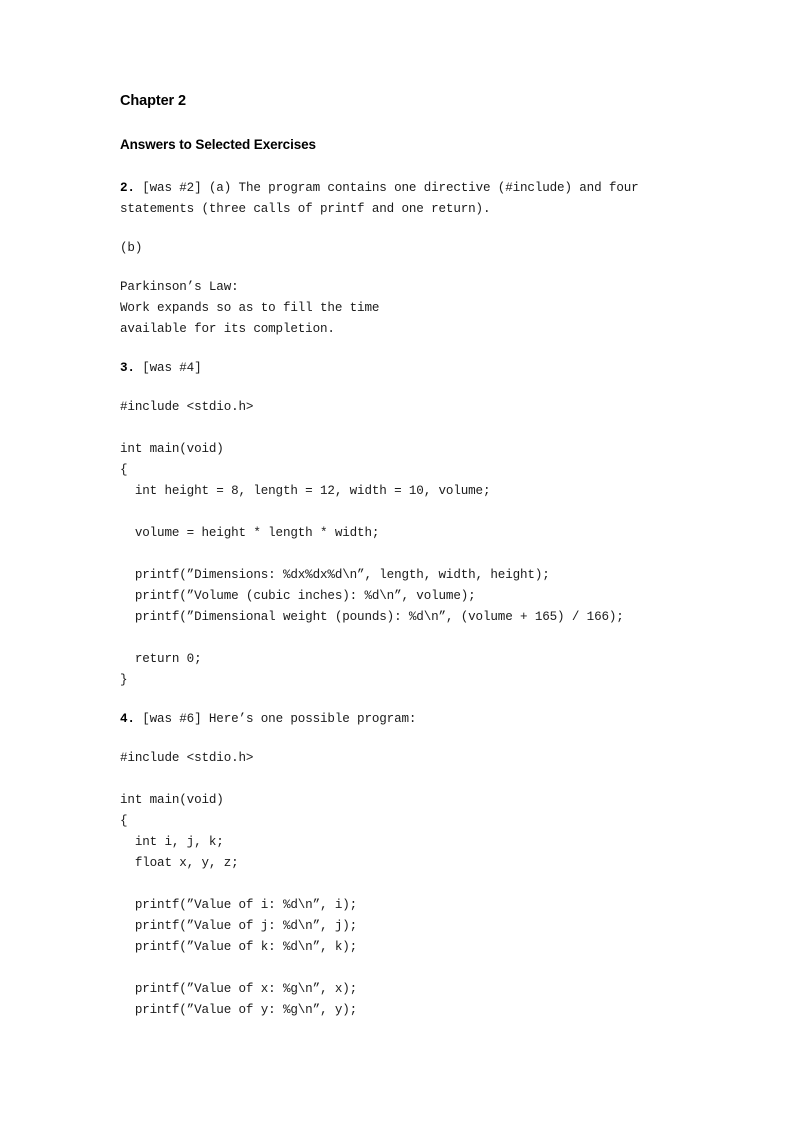 Image resolution: width=793 pixels, height=1122 pixels. Describe the element at coordinates (275, 719) in the screenshot. I see `exercise-4-text: [was #6] Here’s one possible program:` at that location.